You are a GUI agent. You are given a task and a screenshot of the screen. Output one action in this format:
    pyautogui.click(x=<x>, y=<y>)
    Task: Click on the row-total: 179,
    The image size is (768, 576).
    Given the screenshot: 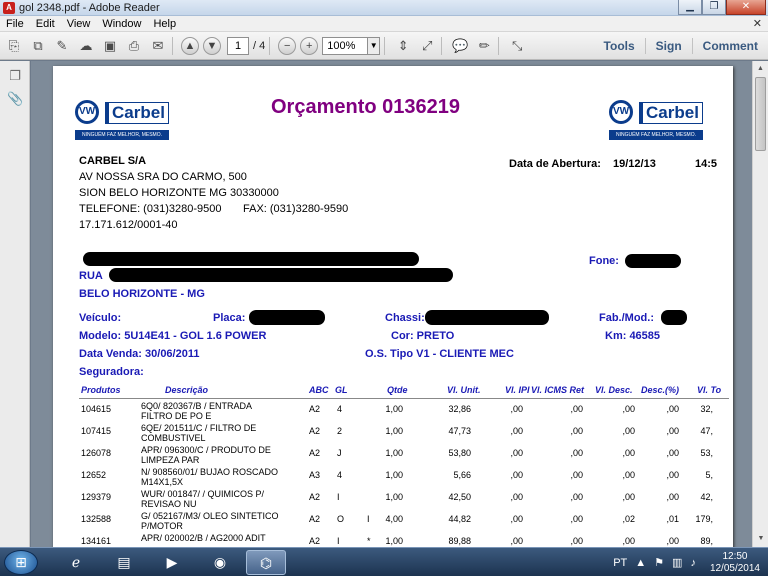 What is the action you would take?
    pyautogui.click(x=704, y=519)
    